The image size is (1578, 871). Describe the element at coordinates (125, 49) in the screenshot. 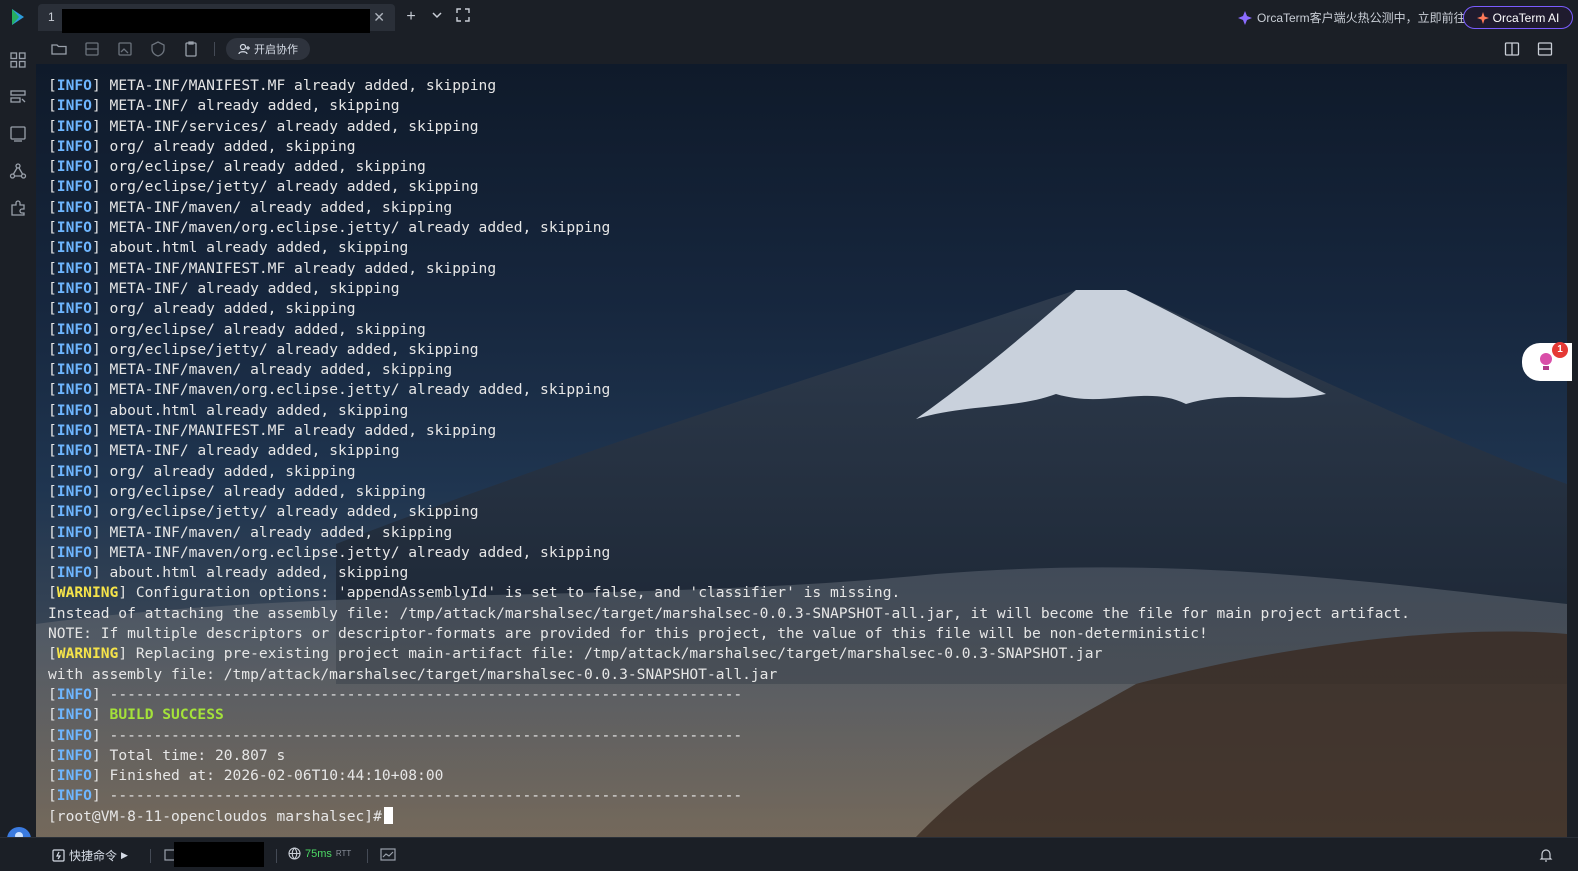

I see `image-icon` at that location.